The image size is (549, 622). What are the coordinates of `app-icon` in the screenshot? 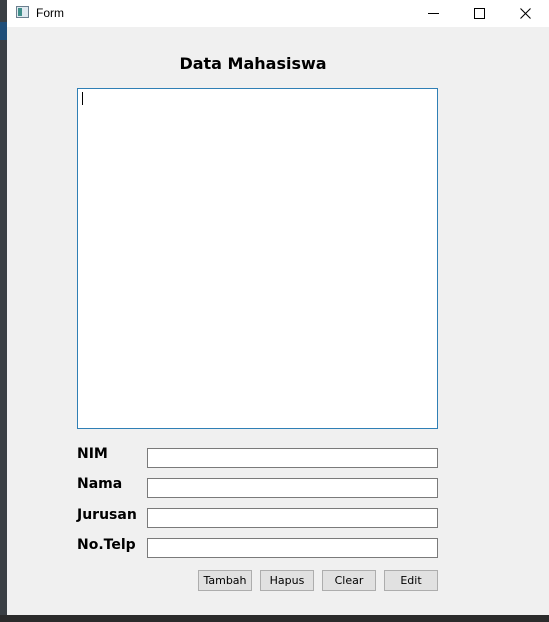 It's located at (22, 12).